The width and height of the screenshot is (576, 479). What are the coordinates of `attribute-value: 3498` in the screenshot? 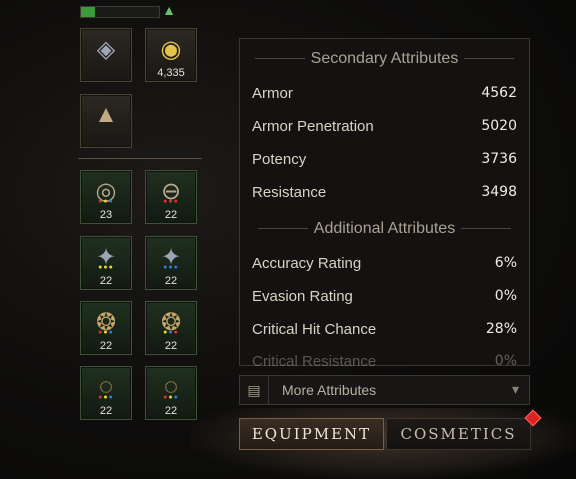 It's located at (499, 192).